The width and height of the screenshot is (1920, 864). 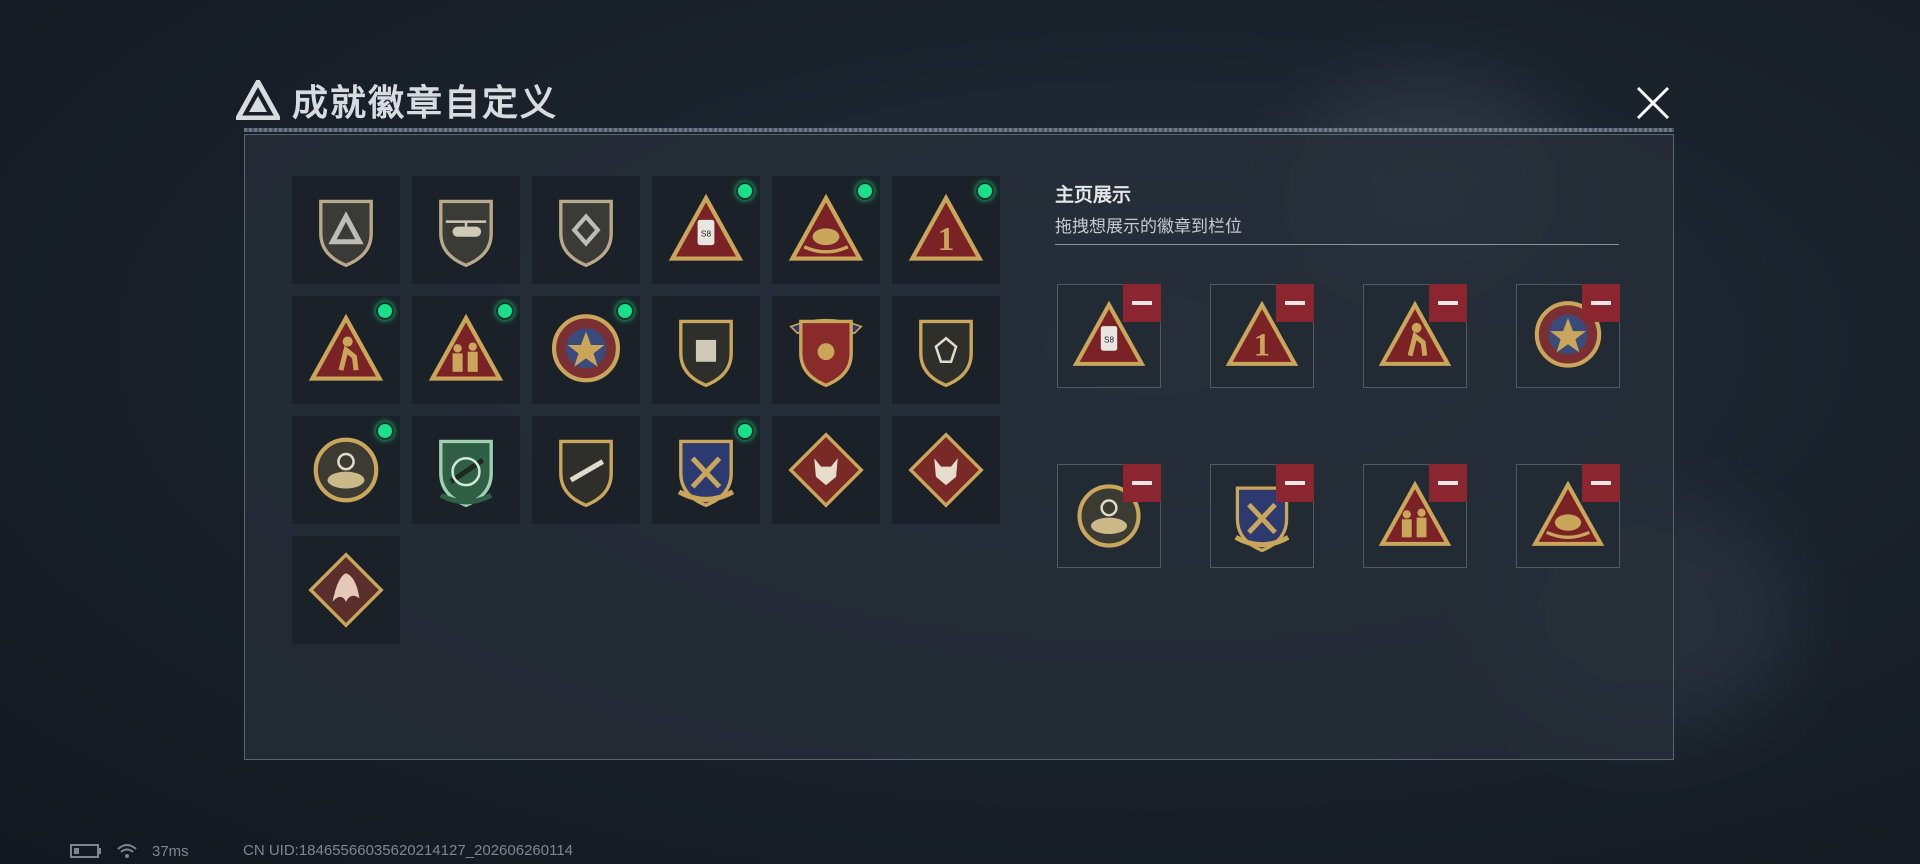 I want to click on badge-slot: S8, so click(x=706, y=230).